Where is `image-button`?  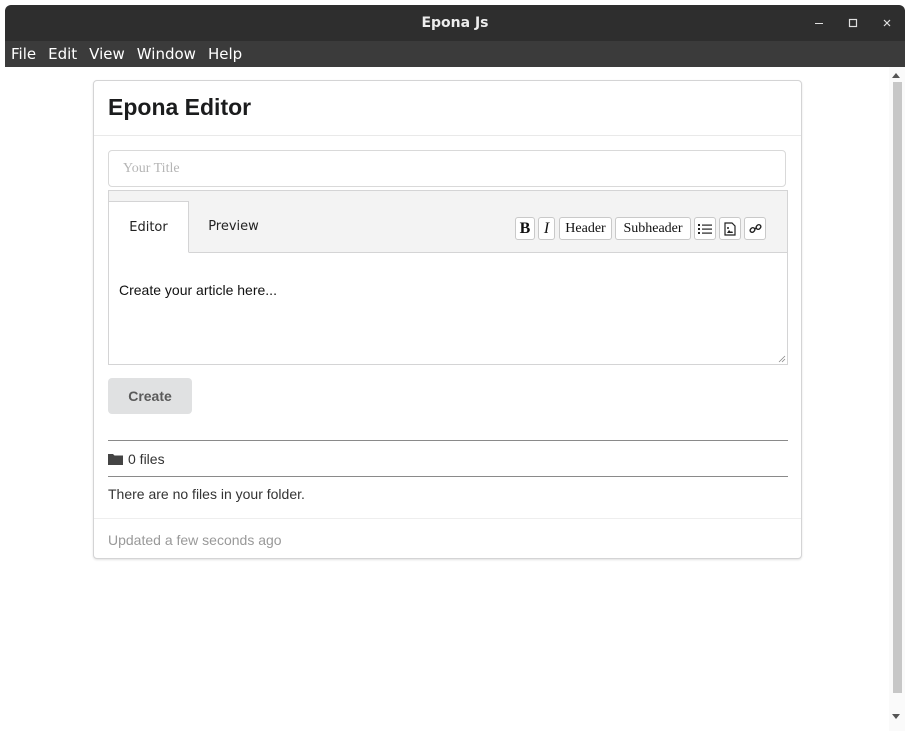 image-button is located at coordinates (730, 228).